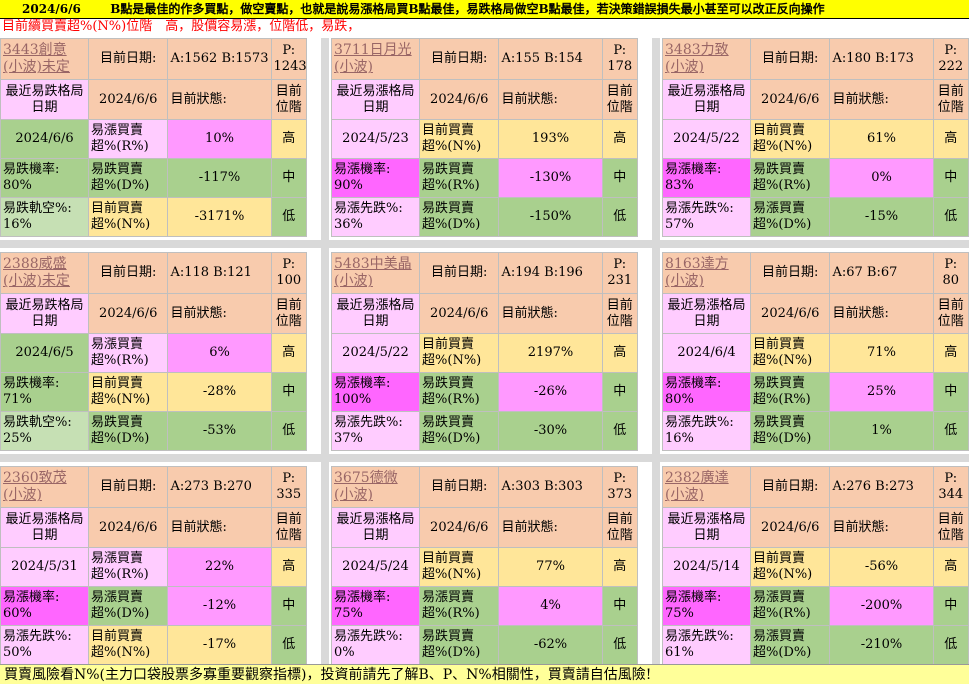 The image size is (969, 685). What do you see at coordinates (375, 352) in the screenshot?
I see `recent-pattern-date: 2024/5/22` at bounding box center [375, 352].